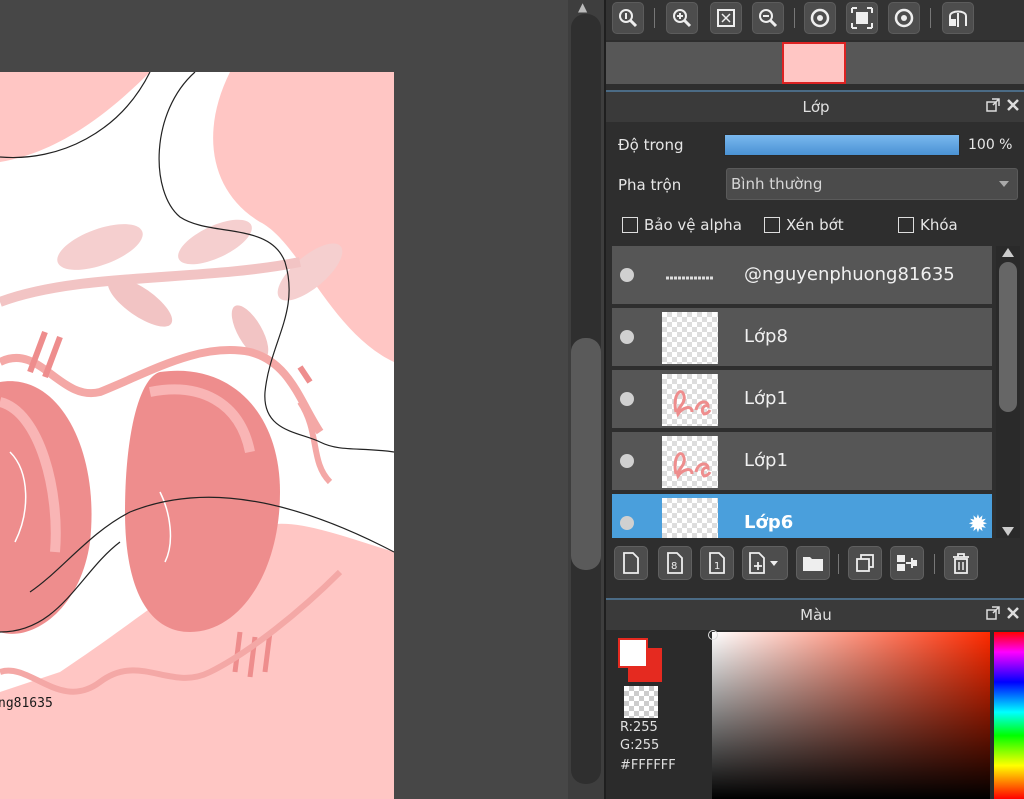 This screenshot has width=1024, height=799. I want to click on new-1bit-layer-button: 1, so click(717, 563).